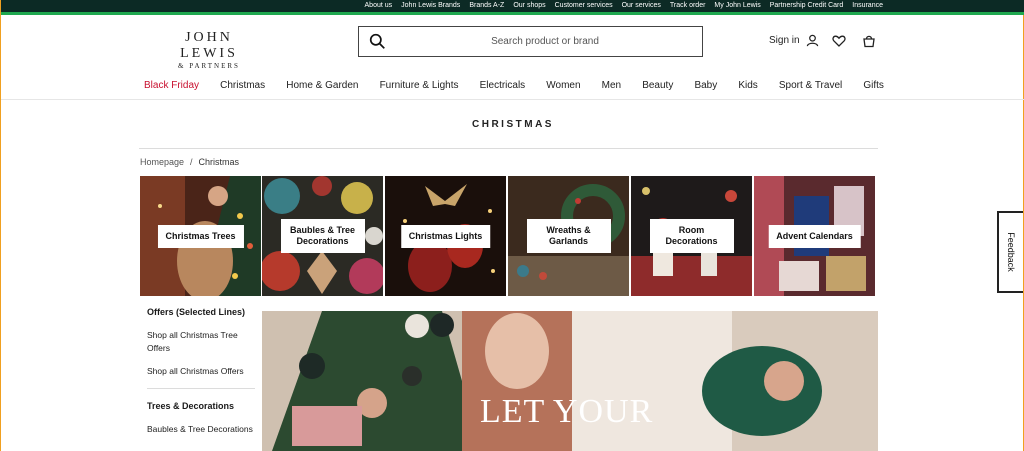 This screenshot has width=1024, height=451. I want to click on nav-divider, so click(512, 99).